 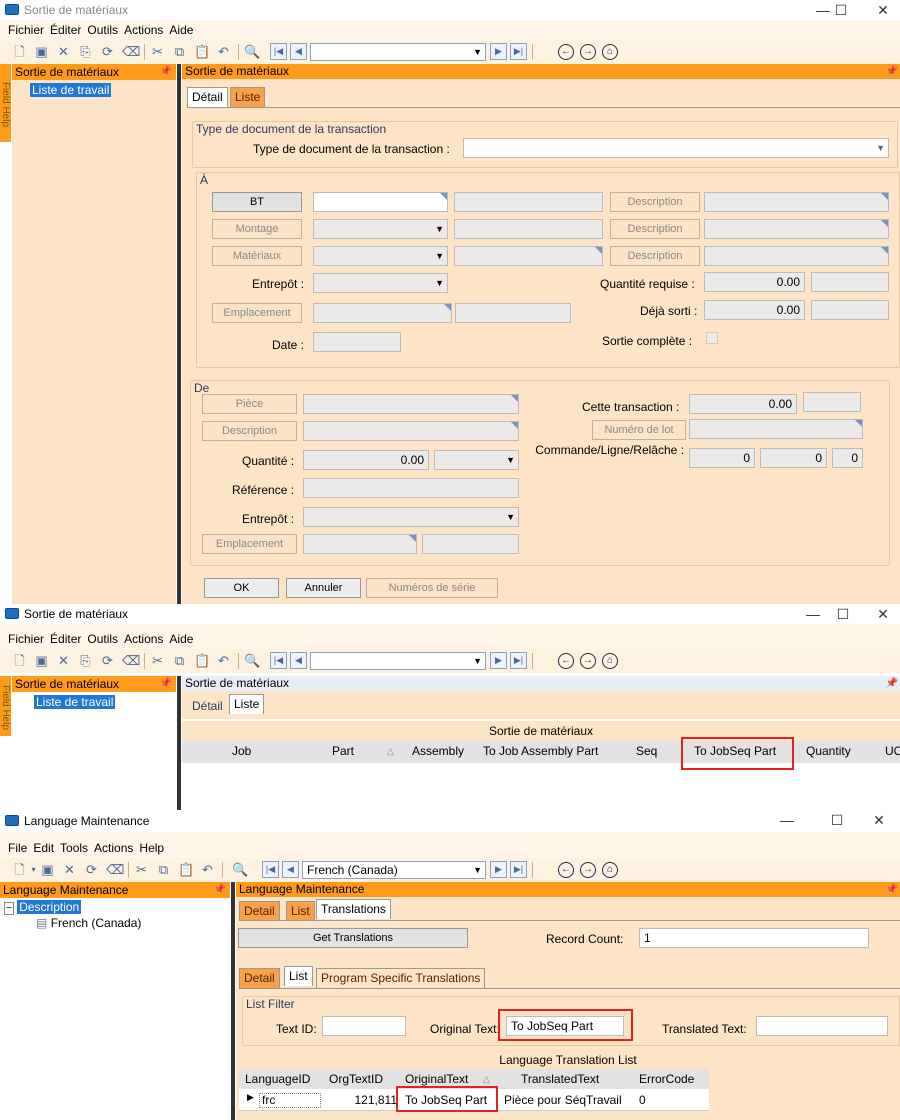 What do you see at coordinates (49, 907) in the screenshot?
I see `tree-root-description: Description` at bounding box center [49, 907].